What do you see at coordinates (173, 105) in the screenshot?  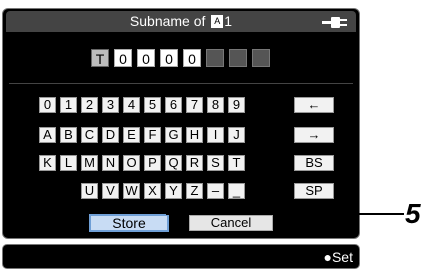 I see `key-row1-6: 6` at bounding box center [173, 105].